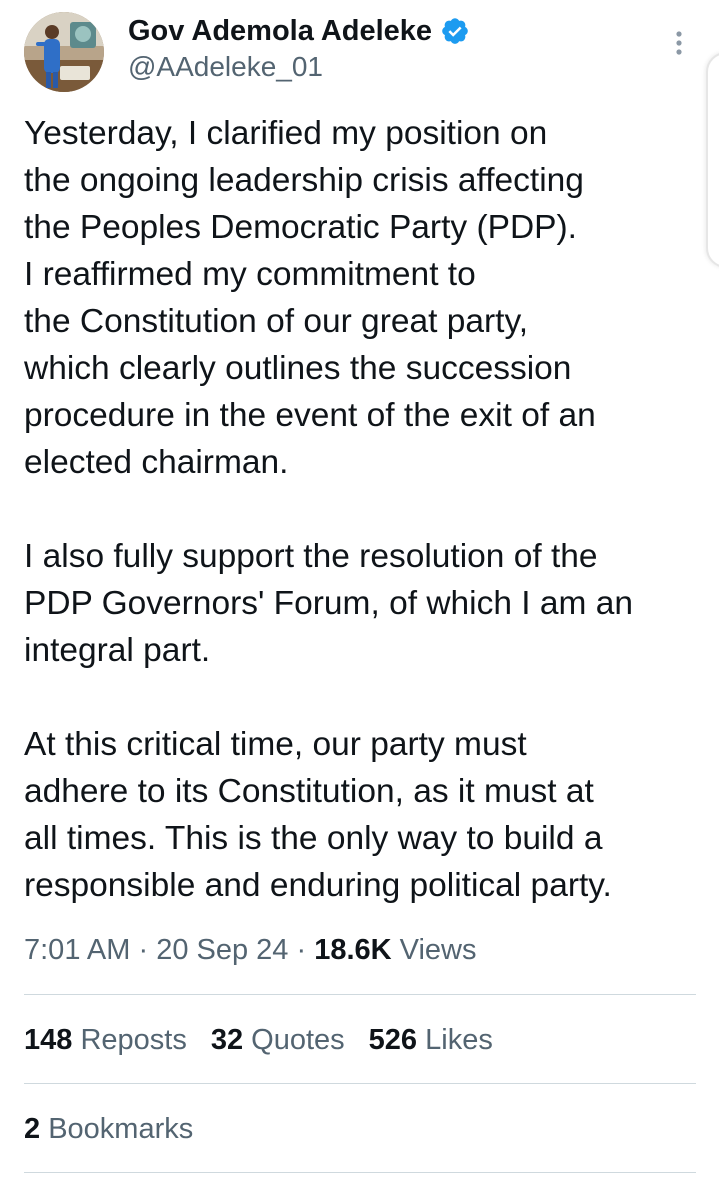  I want to click on likes-stat: 526 Likes, so click(431, 1040).